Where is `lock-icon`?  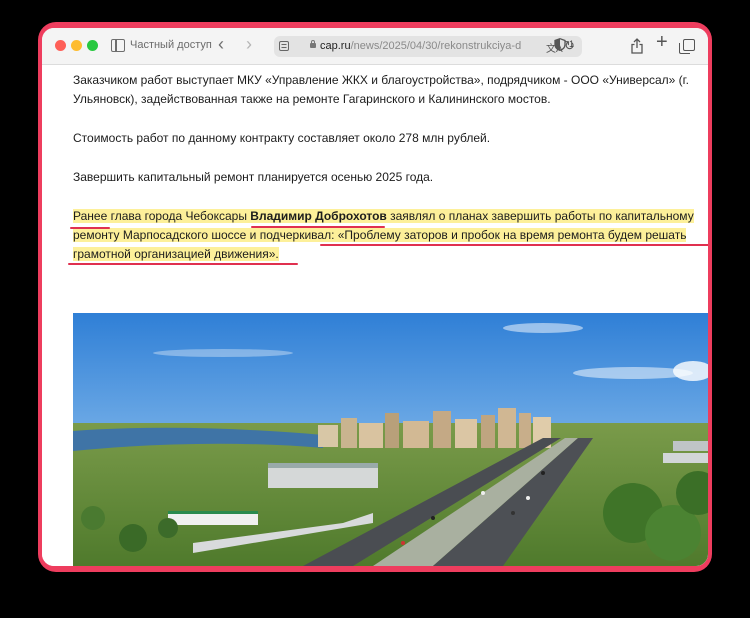 lock-icon is located at coordinates (313, 44).